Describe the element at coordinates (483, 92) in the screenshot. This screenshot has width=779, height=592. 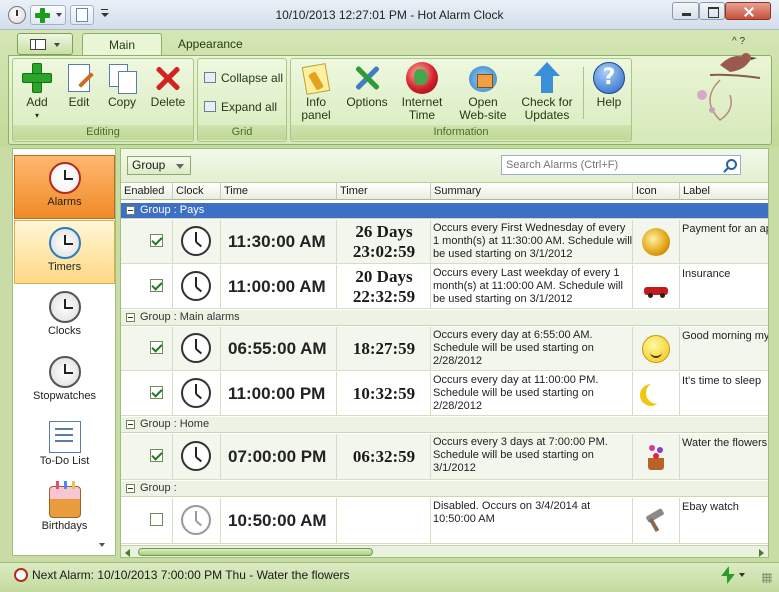
I see `open-website-button: Open Web-site` at that location.